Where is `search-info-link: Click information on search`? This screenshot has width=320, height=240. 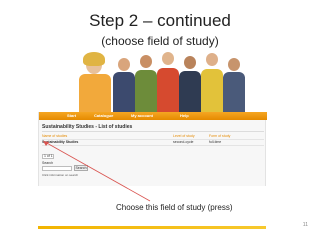
search-info-link: Click information on search is located at coordinates (60, 175).